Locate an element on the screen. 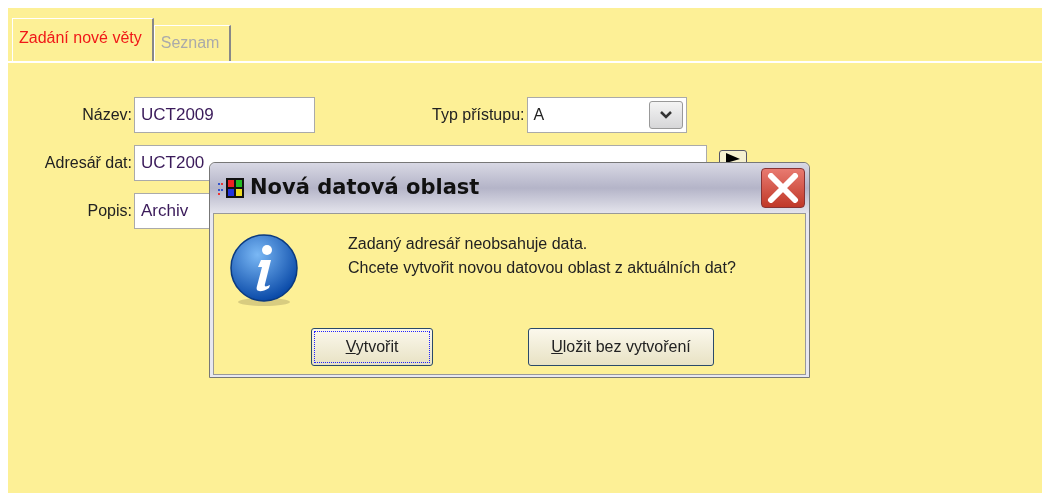  field-label: Název: is located at coordinates (106, 115).